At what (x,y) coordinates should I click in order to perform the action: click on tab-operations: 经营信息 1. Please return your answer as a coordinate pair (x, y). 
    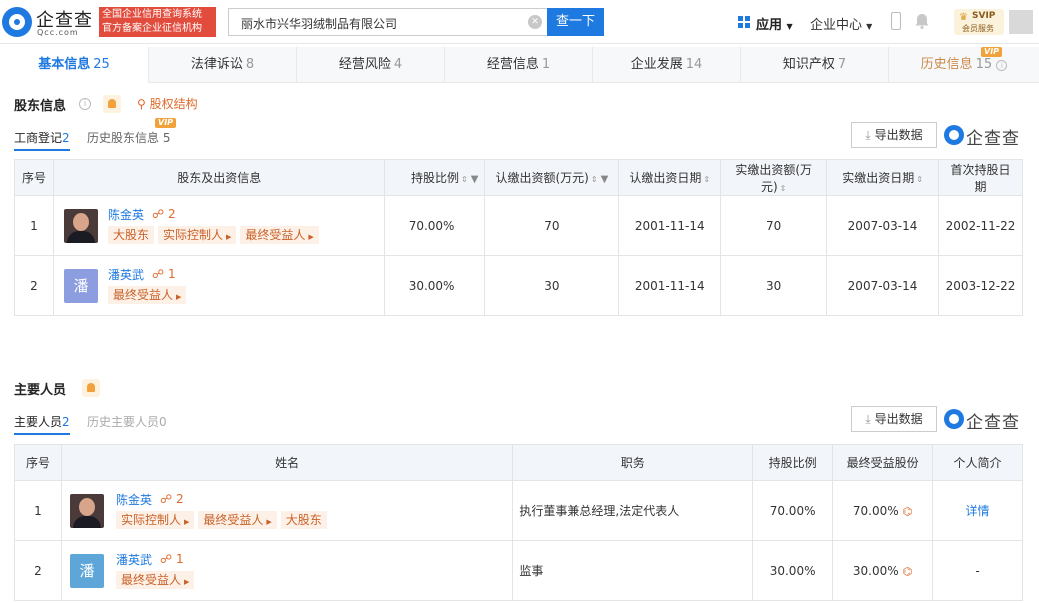
    Looking at the image, I should click on (519, 65).